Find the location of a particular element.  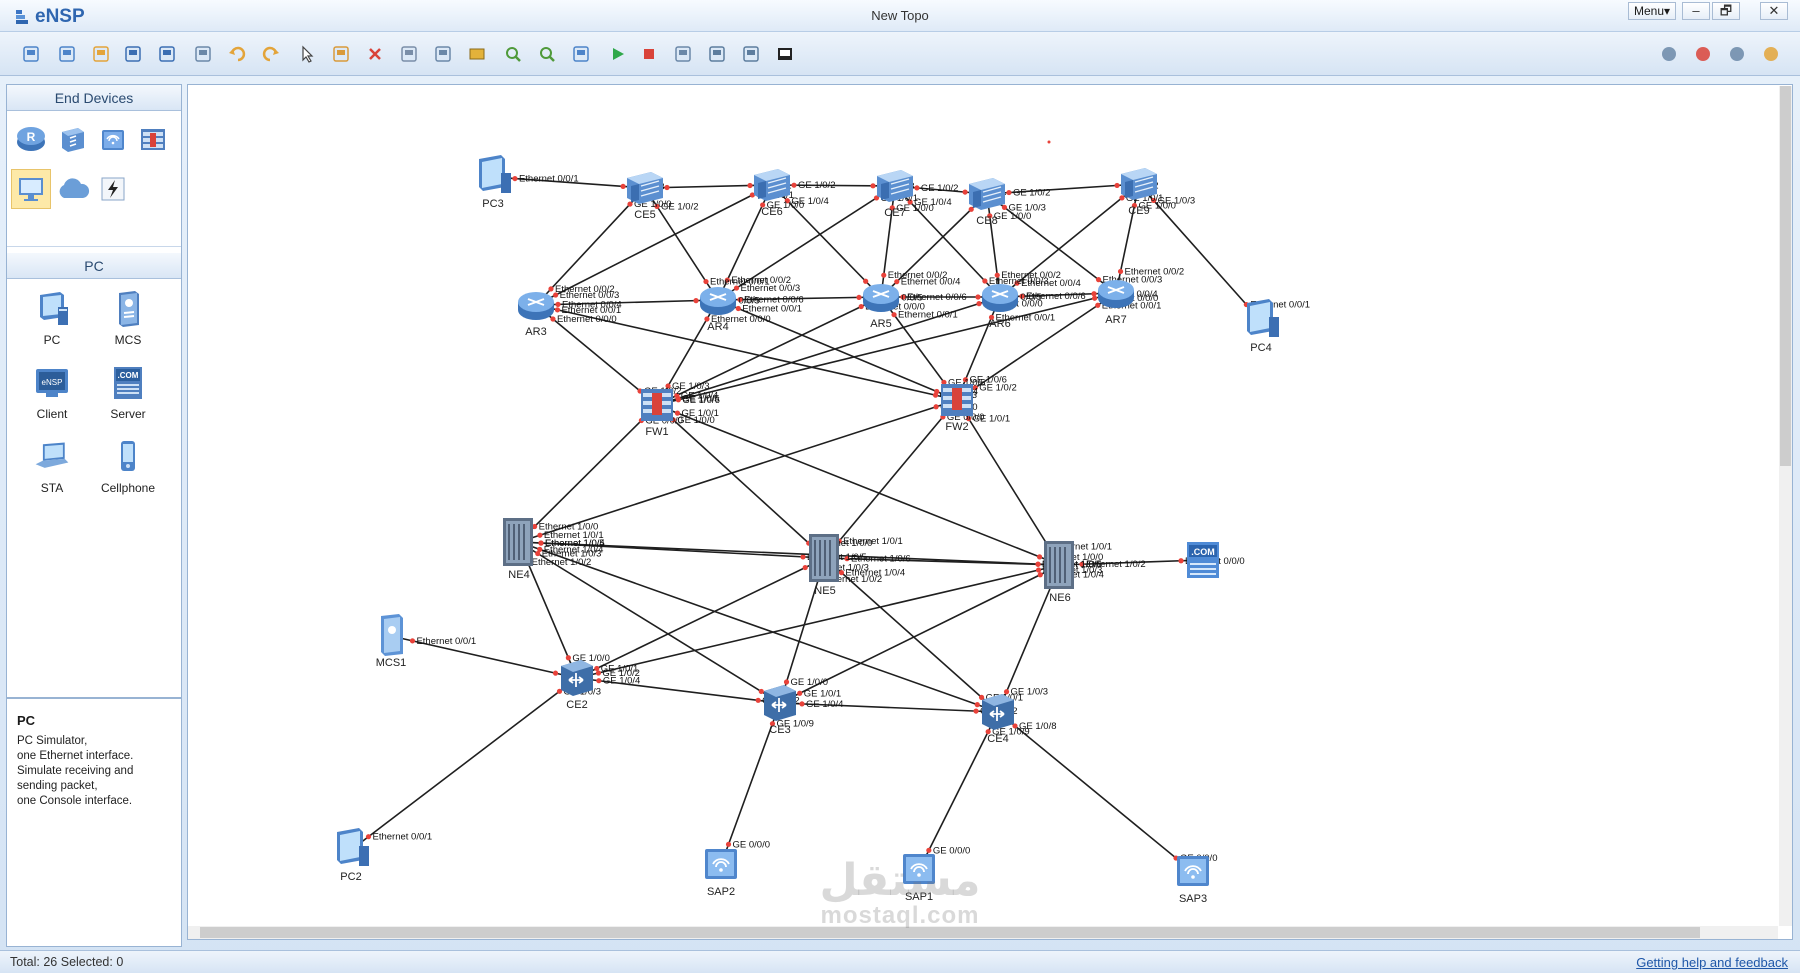

device-label: PC3 is located at coordinates (492, 204).